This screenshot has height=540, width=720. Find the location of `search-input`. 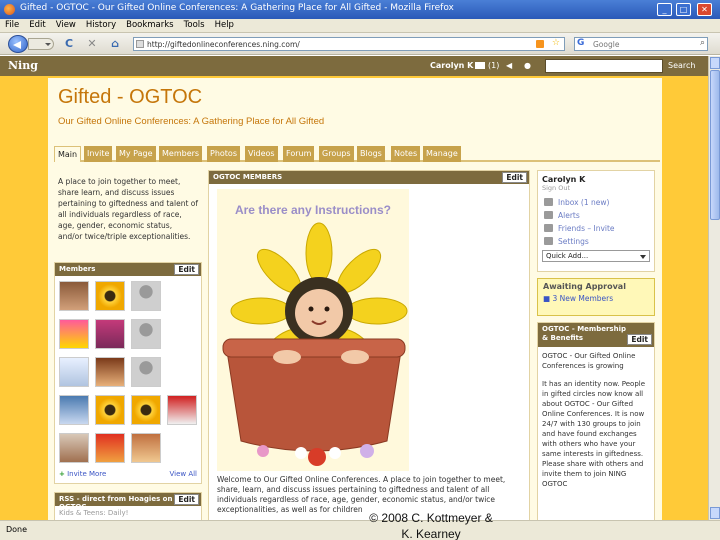

search-input is located at coordinates (643, 44).